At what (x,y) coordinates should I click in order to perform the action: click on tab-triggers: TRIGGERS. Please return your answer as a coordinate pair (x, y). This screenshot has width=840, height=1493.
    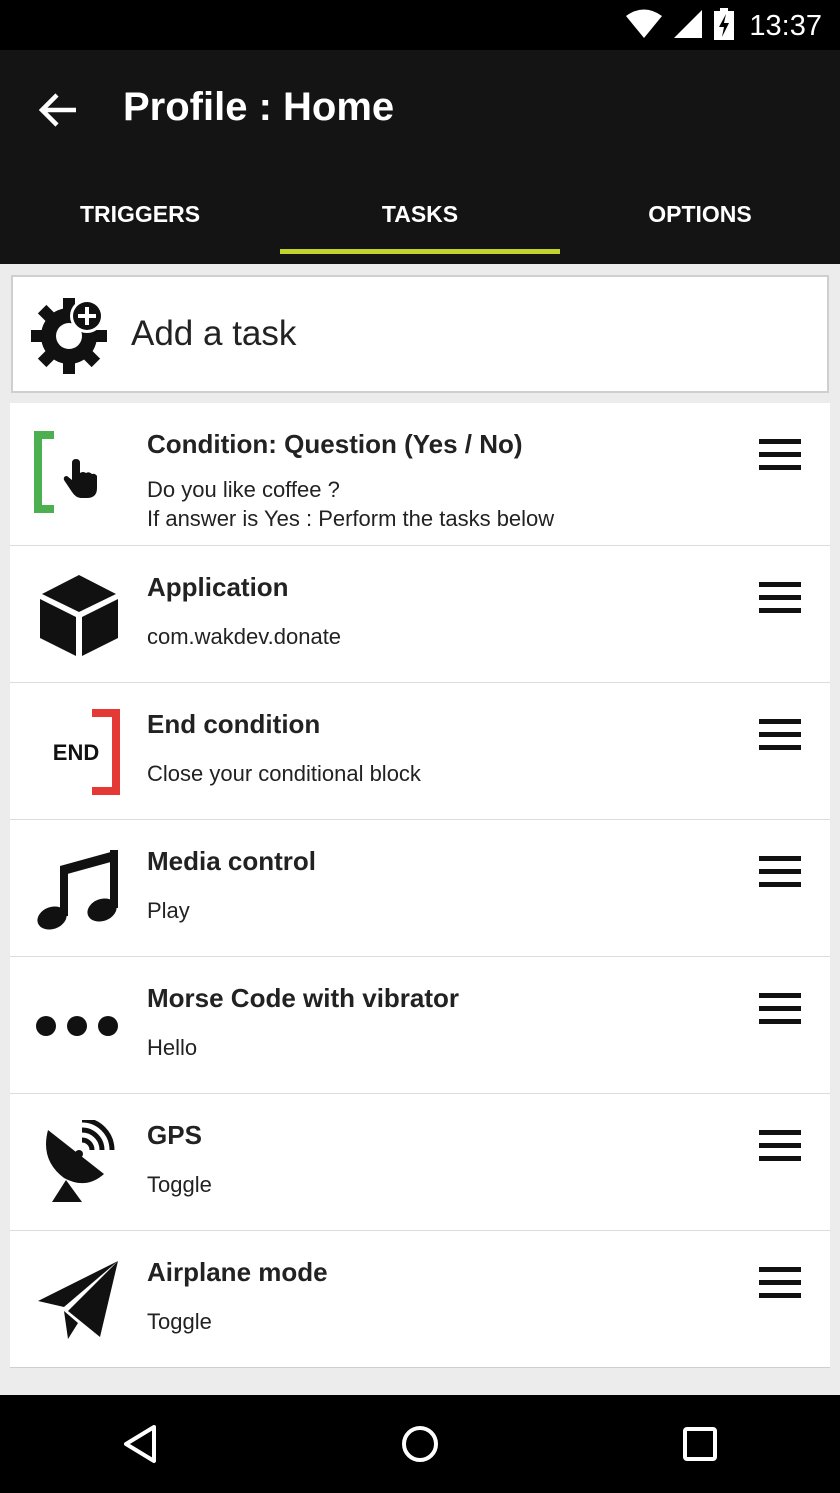
    Looking at the image, I should click on (140, 217).